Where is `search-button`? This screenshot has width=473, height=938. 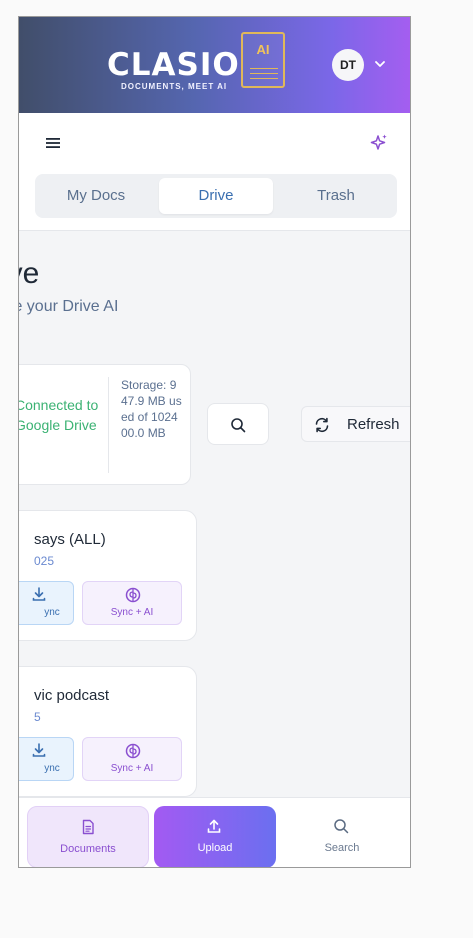 search-button is located at coordinates (238, 424).